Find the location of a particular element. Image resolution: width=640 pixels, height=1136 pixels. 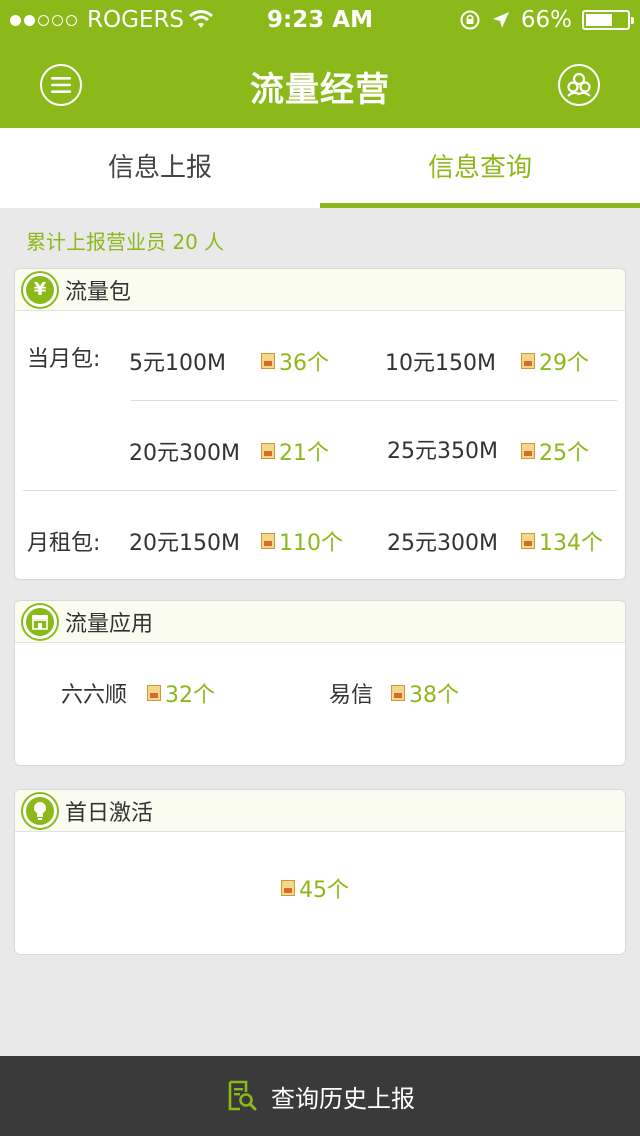

rental-package-label: 月租包: is located at coordinates (64, 543).